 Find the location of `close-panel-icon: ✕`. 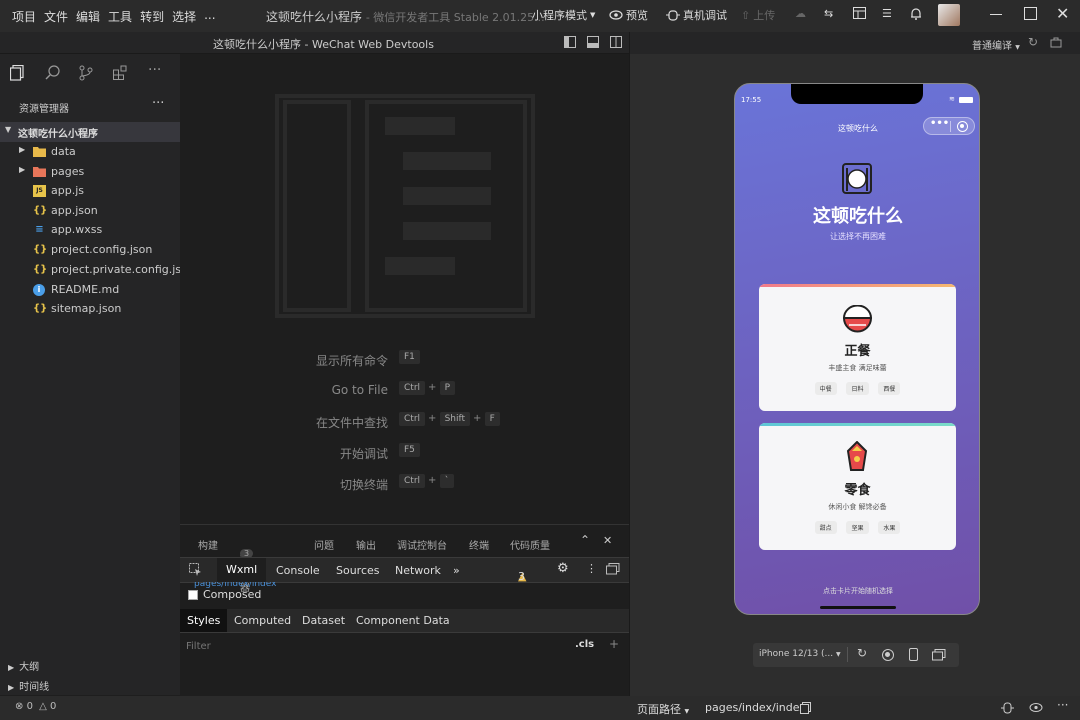

close-panel-icon: ✕ is located at coordinates (607, 540).